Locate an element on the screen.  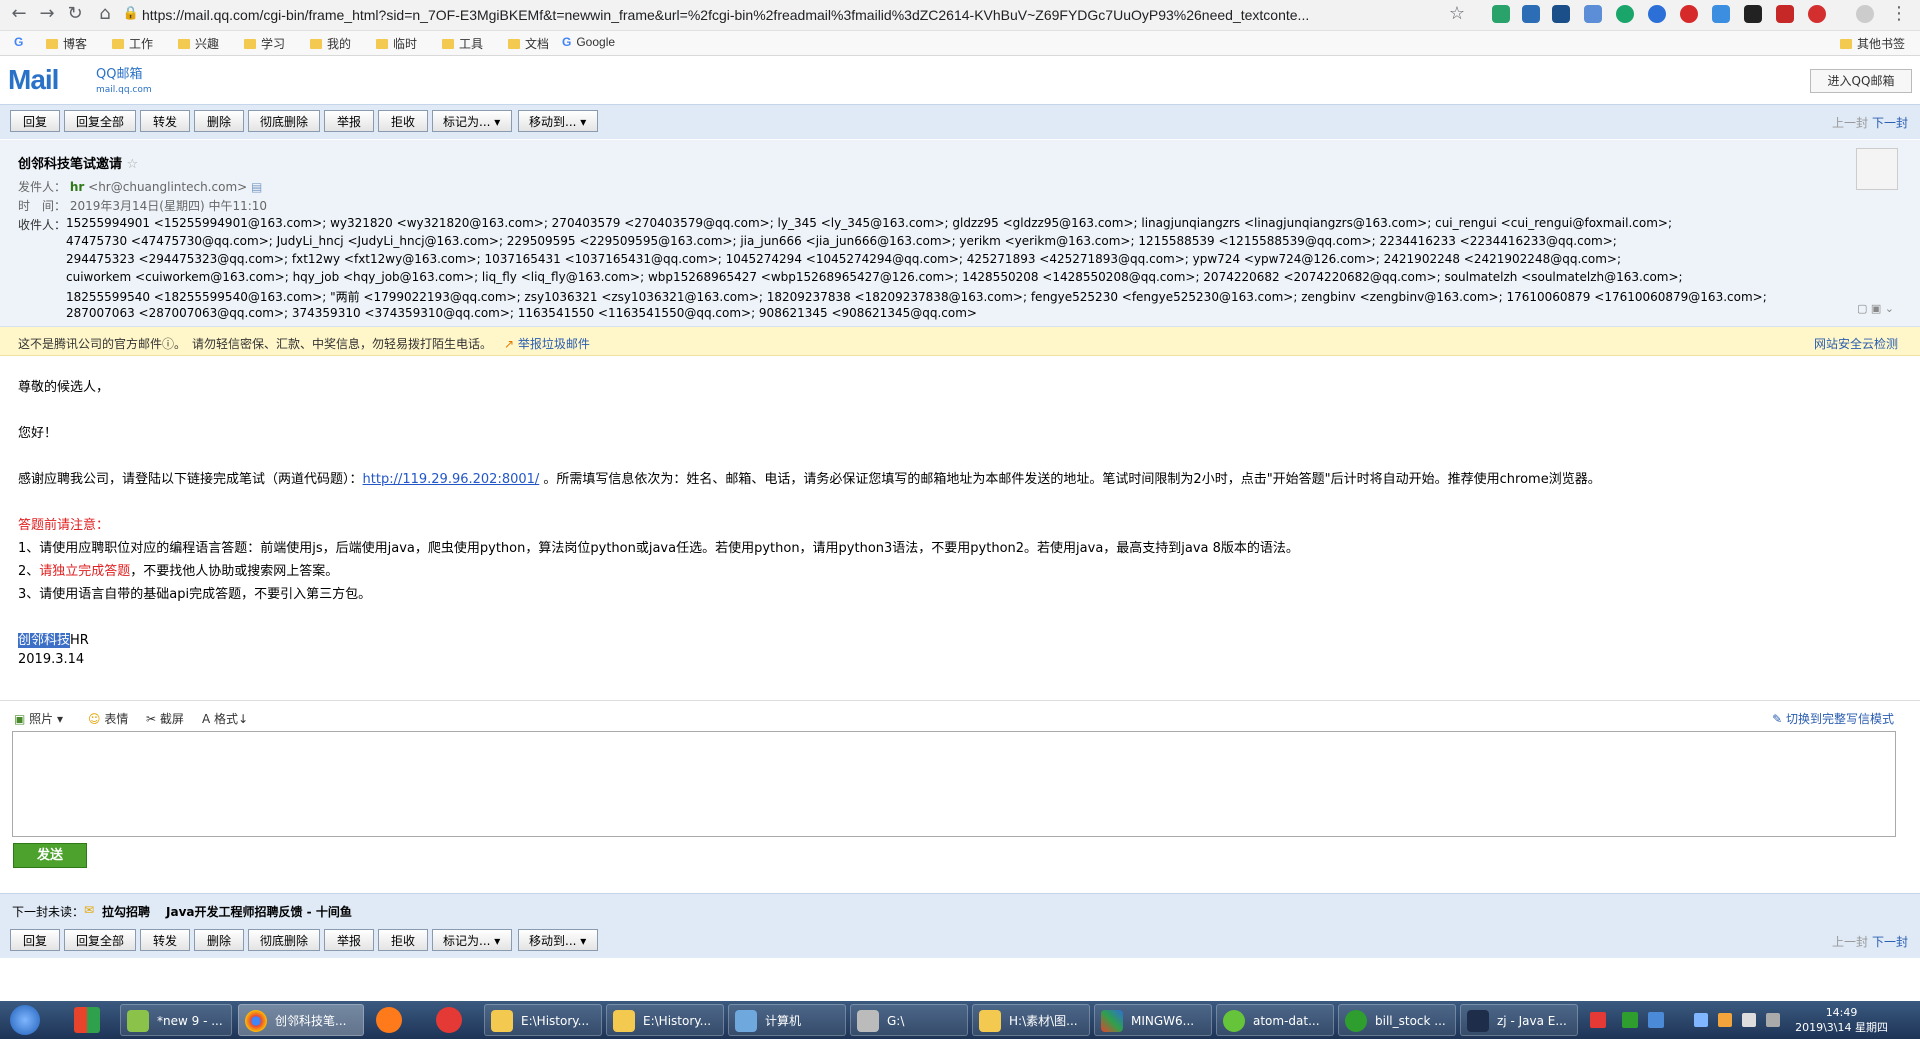
bookmark-item: 学习 is located at coordinates (264, 43).